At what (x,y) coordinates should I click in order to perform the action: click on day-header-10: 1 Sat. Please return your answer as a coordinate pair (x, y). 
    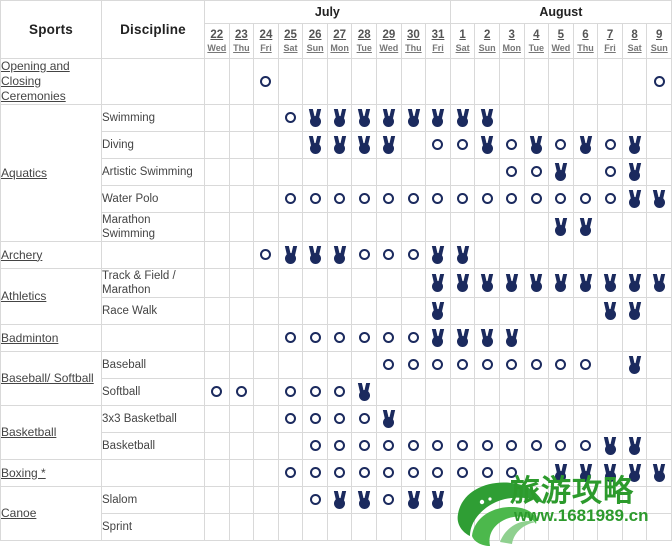
    Looking at the image, I should click on (462, 41).